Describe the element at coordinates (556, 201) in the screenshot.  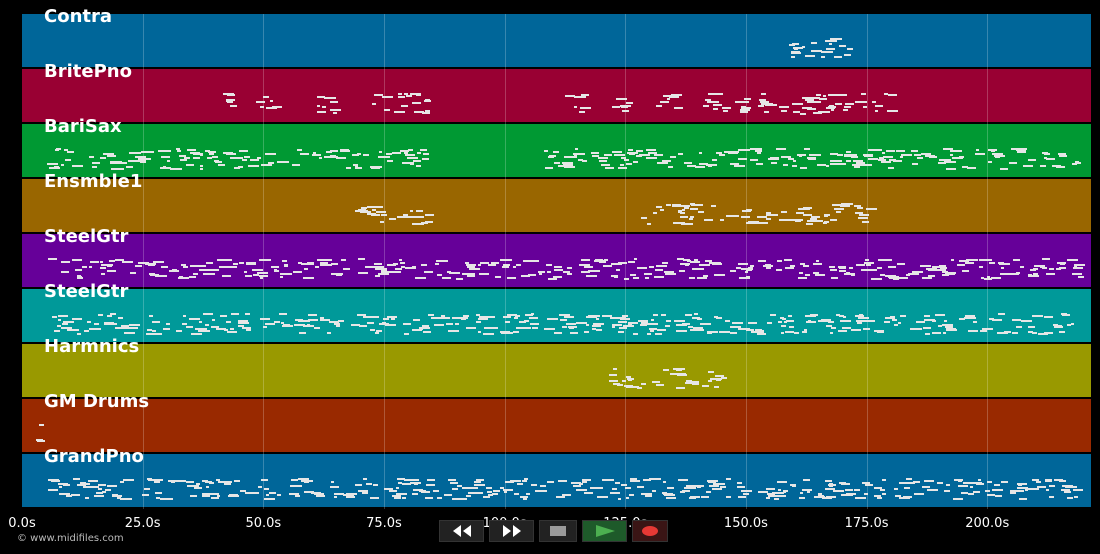
I see `track-lane: Ensmble1` at that location.